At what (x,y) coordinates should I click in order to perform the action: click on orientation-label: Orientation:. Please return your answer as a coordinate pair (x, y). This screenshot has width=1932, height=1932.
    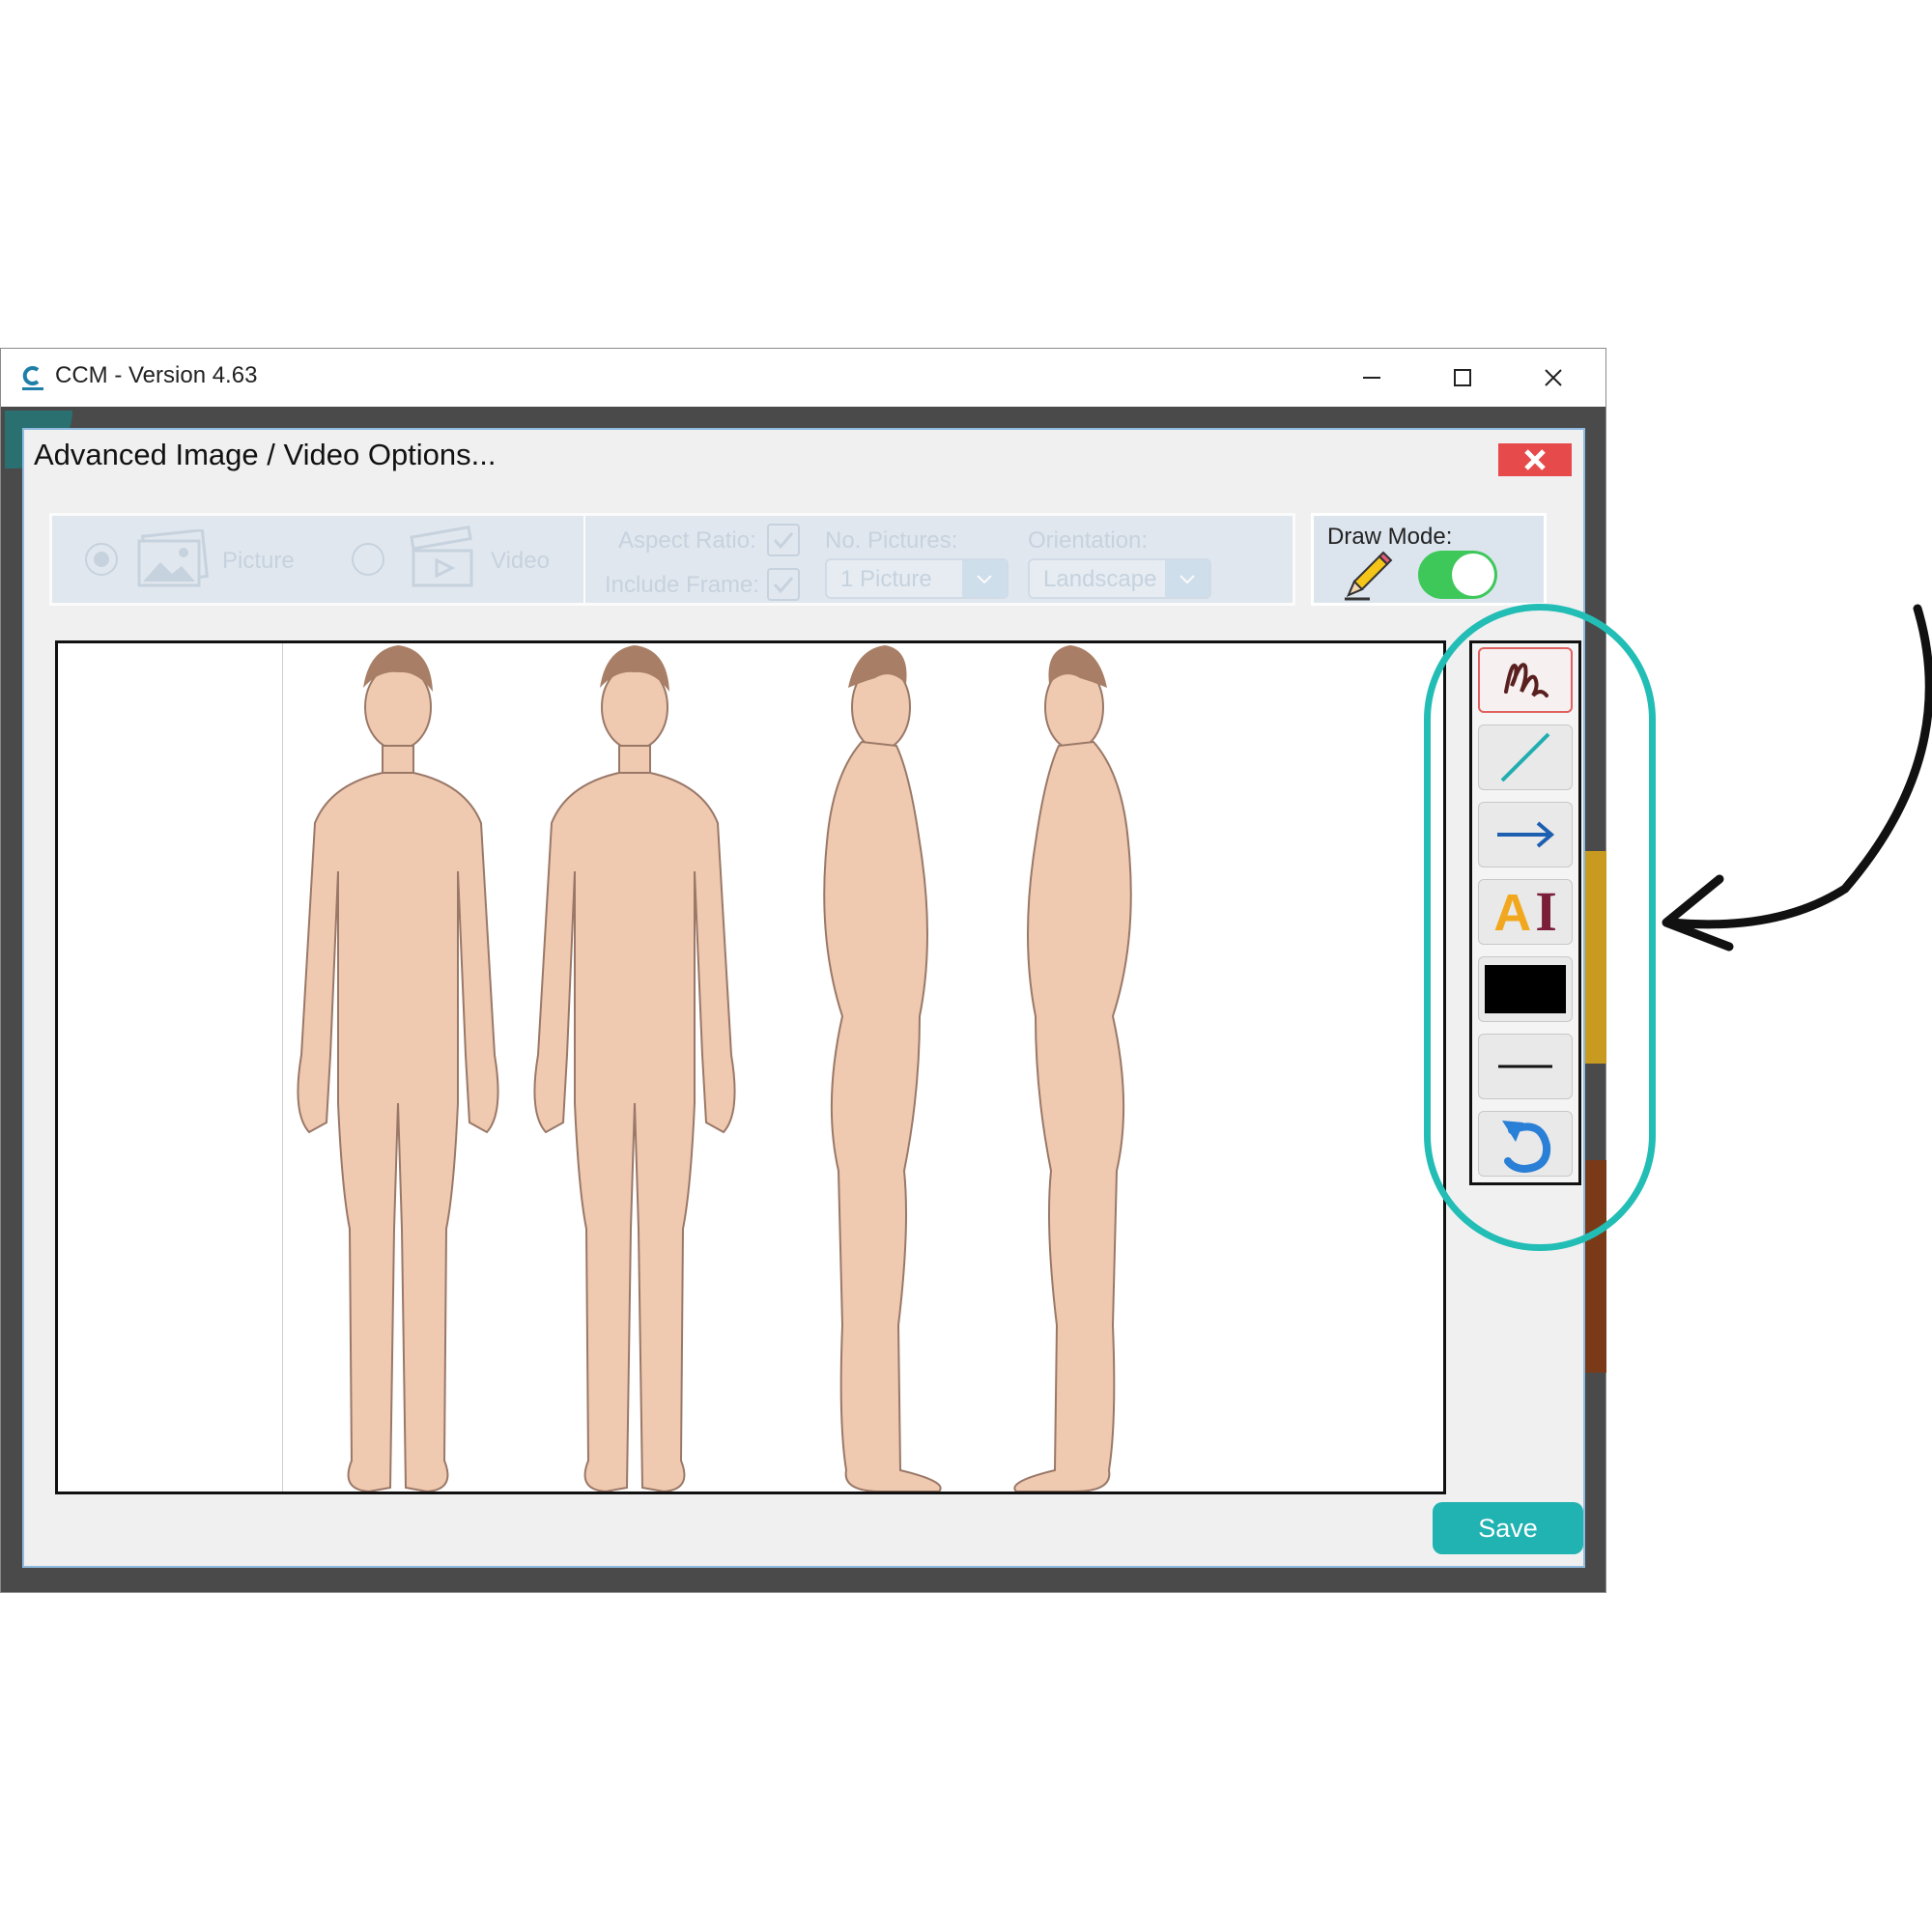
    Looking at the image, I should click on (1088, 540).